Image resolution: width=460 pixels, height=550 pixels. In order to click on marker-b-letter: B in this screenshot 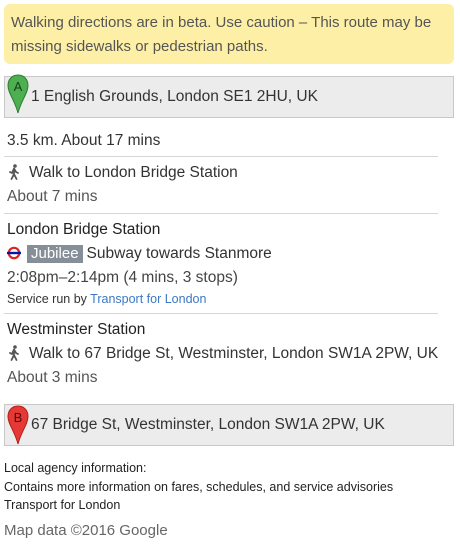, I will do `click(18, 417)`.